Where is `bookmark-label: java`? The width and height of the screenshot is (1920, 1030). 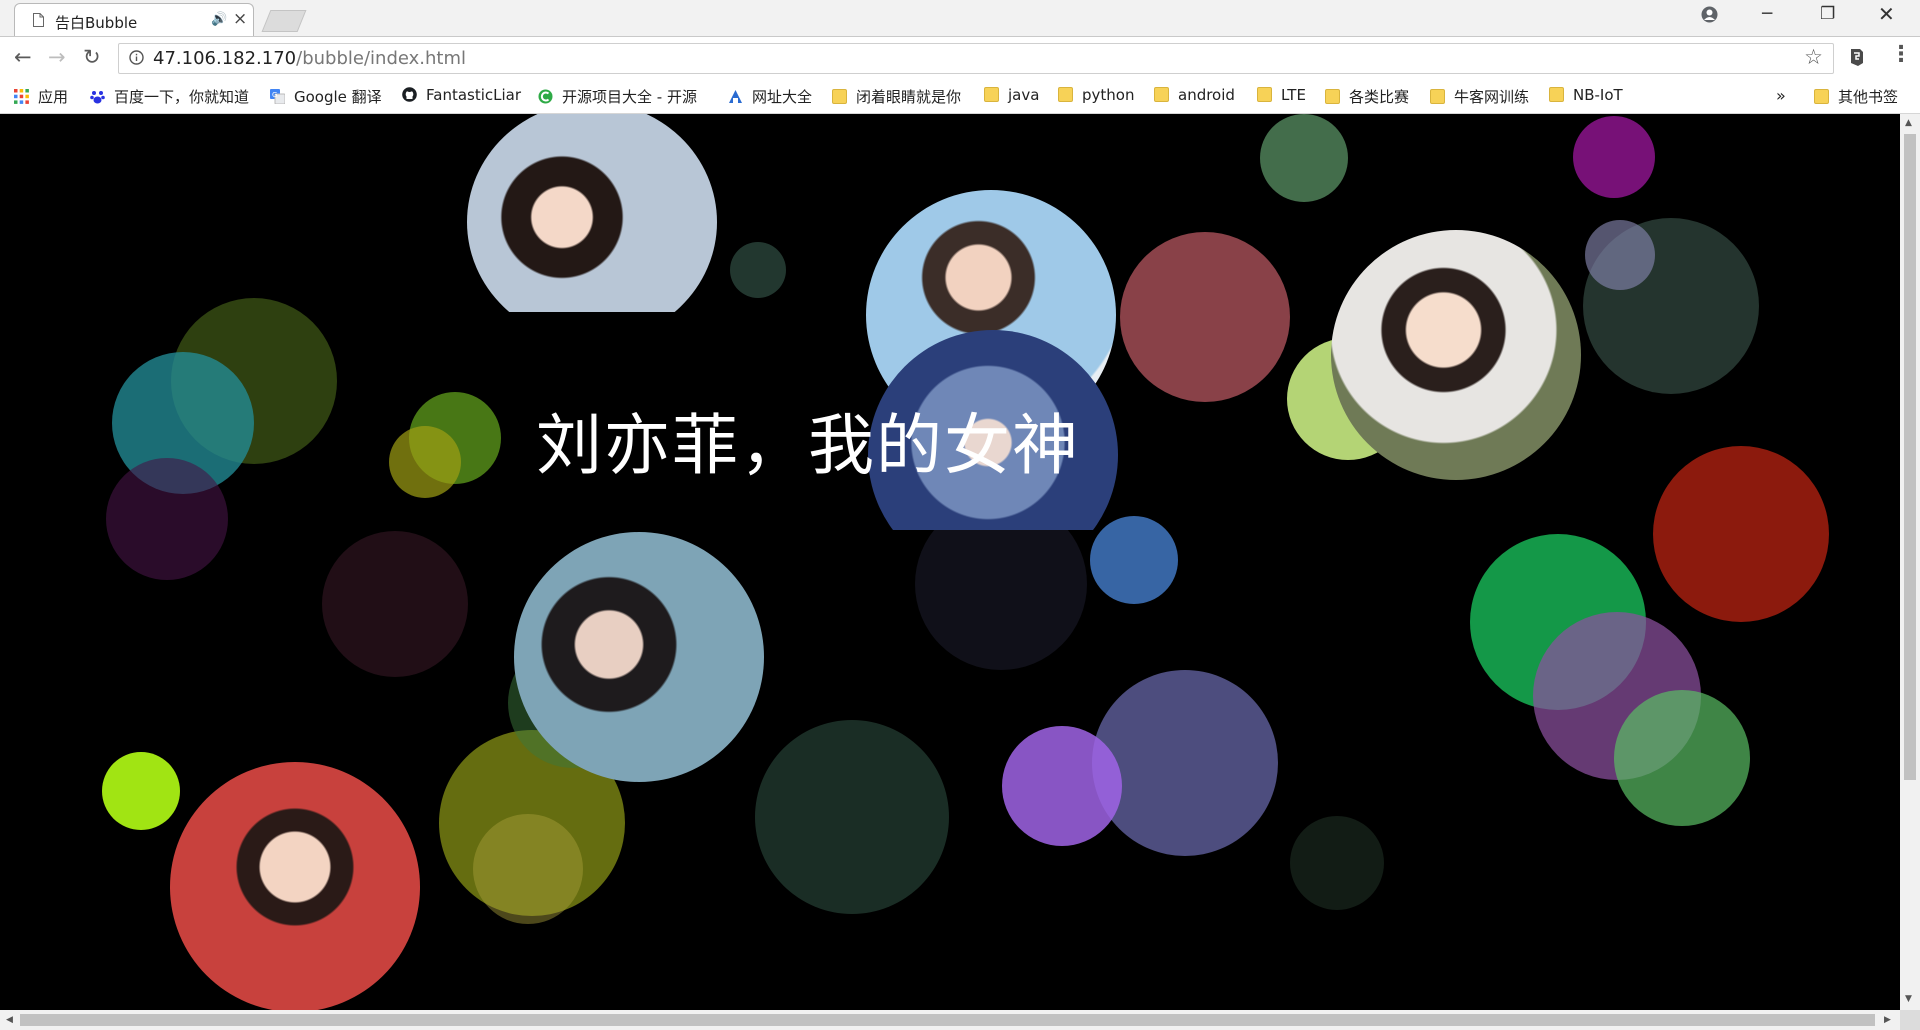
bookmark-label: java is located at coordinates (1024, 95).